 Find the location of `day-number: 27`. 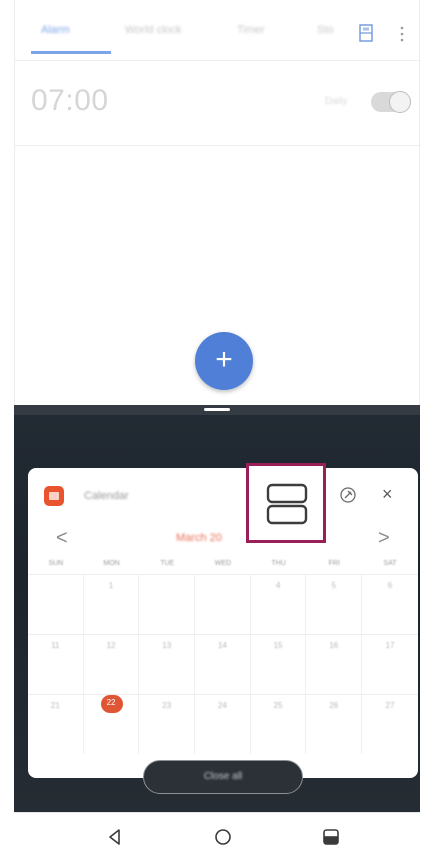

day-number: 27 is located at coordinates (390, 705).